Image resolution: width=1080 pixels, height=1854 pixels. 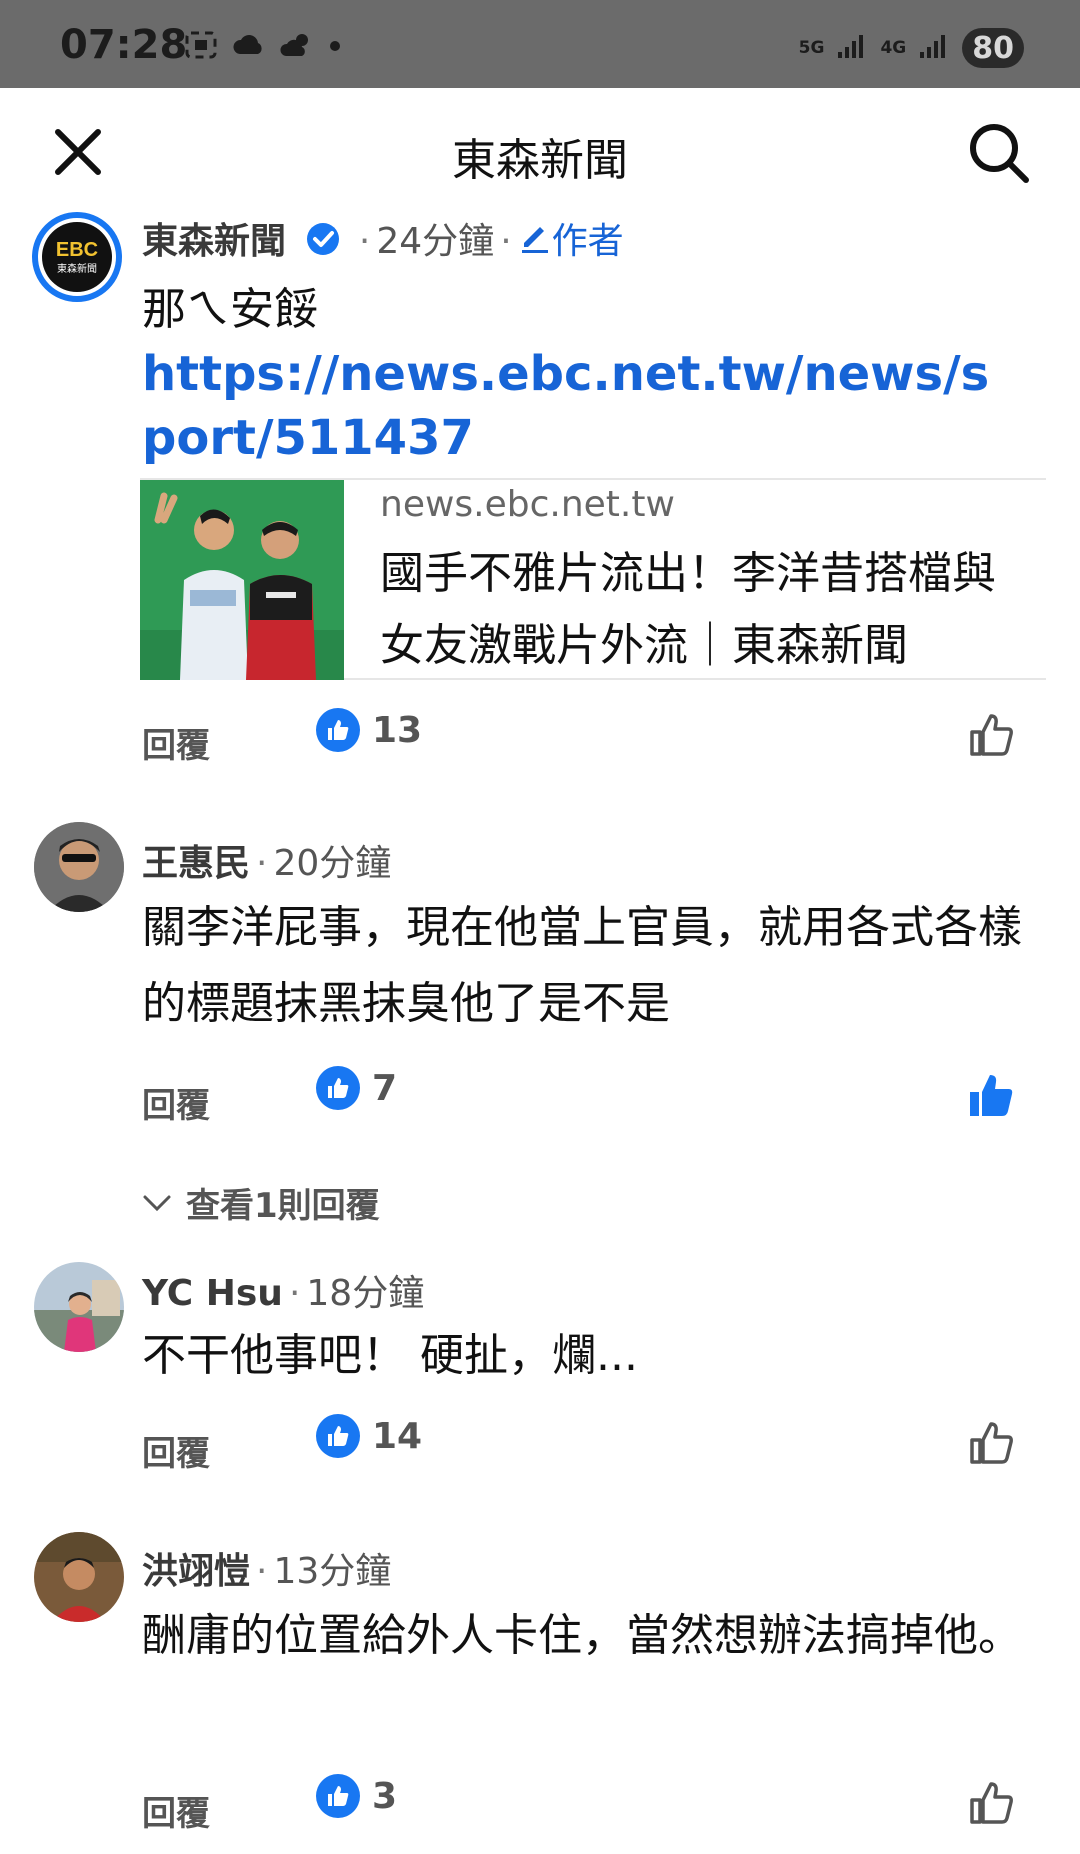 I want to click on comment-text: 那ㄟ安餒, so click(x=230, y=309).